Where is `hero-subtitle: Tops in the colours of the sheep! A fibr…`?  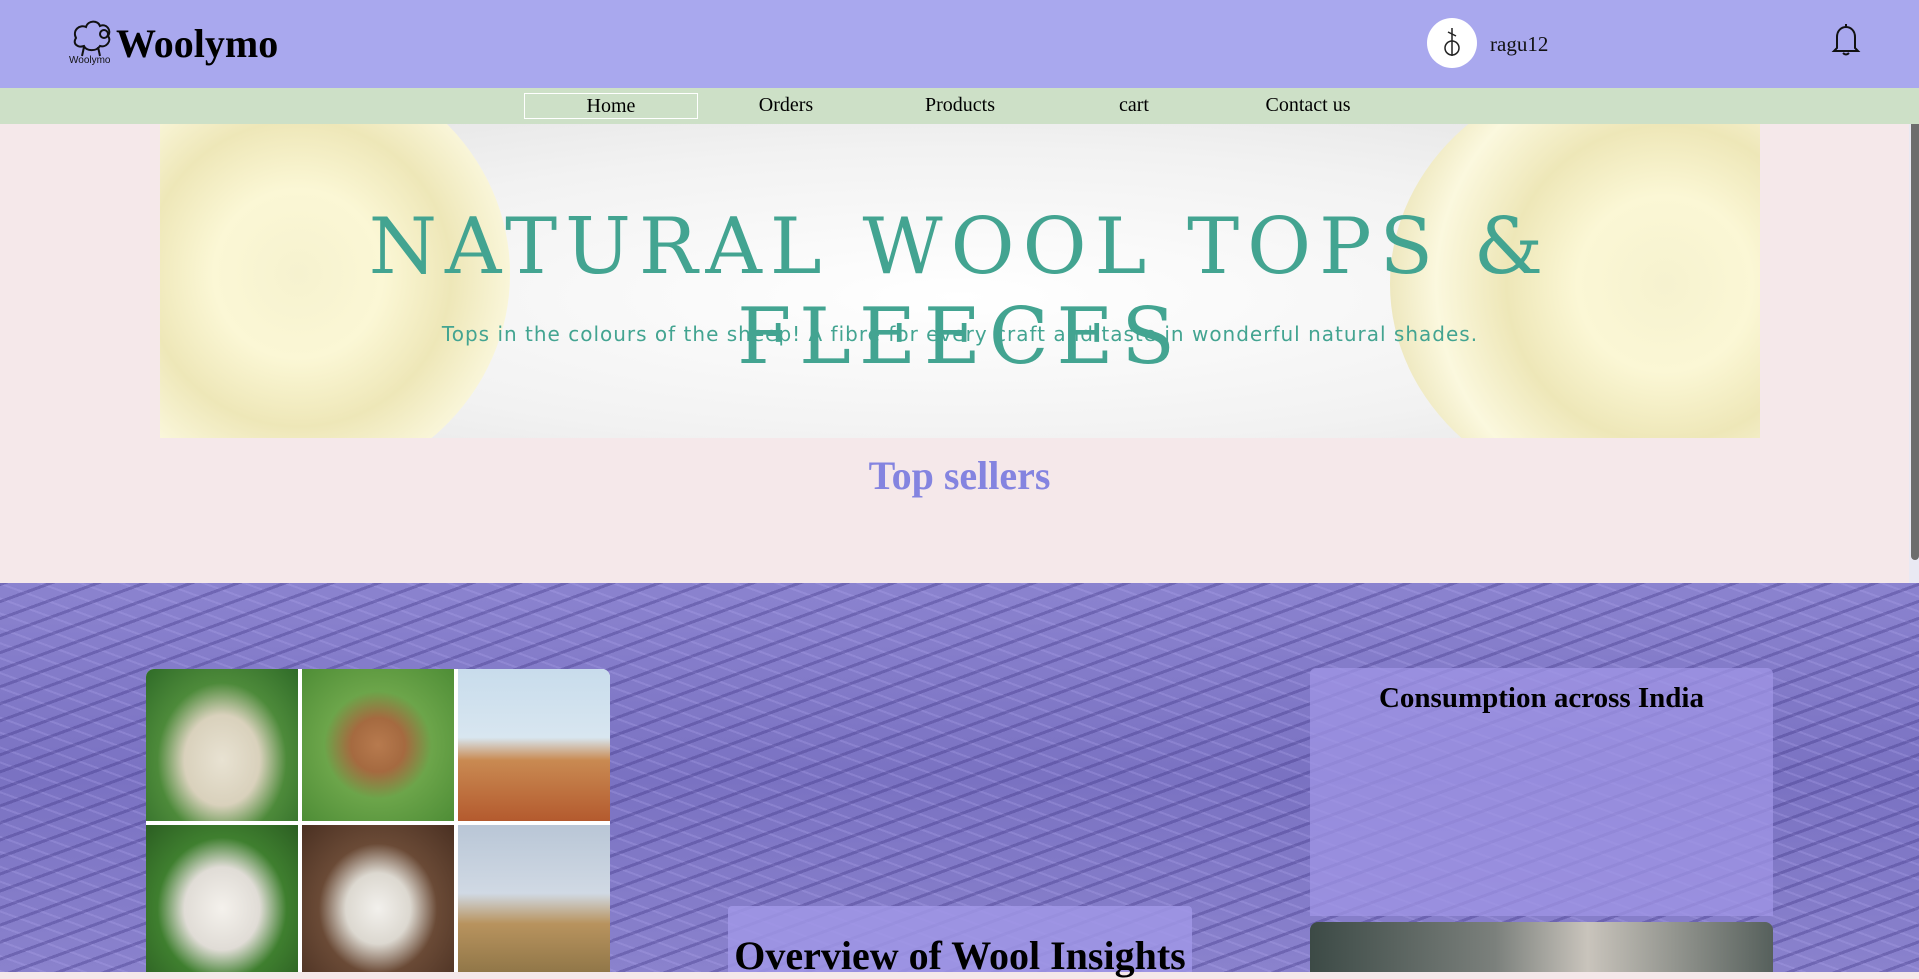
hero-subtitle: Tops in the colours of the sheep! A fibr… is located at coordinates (960, 334).